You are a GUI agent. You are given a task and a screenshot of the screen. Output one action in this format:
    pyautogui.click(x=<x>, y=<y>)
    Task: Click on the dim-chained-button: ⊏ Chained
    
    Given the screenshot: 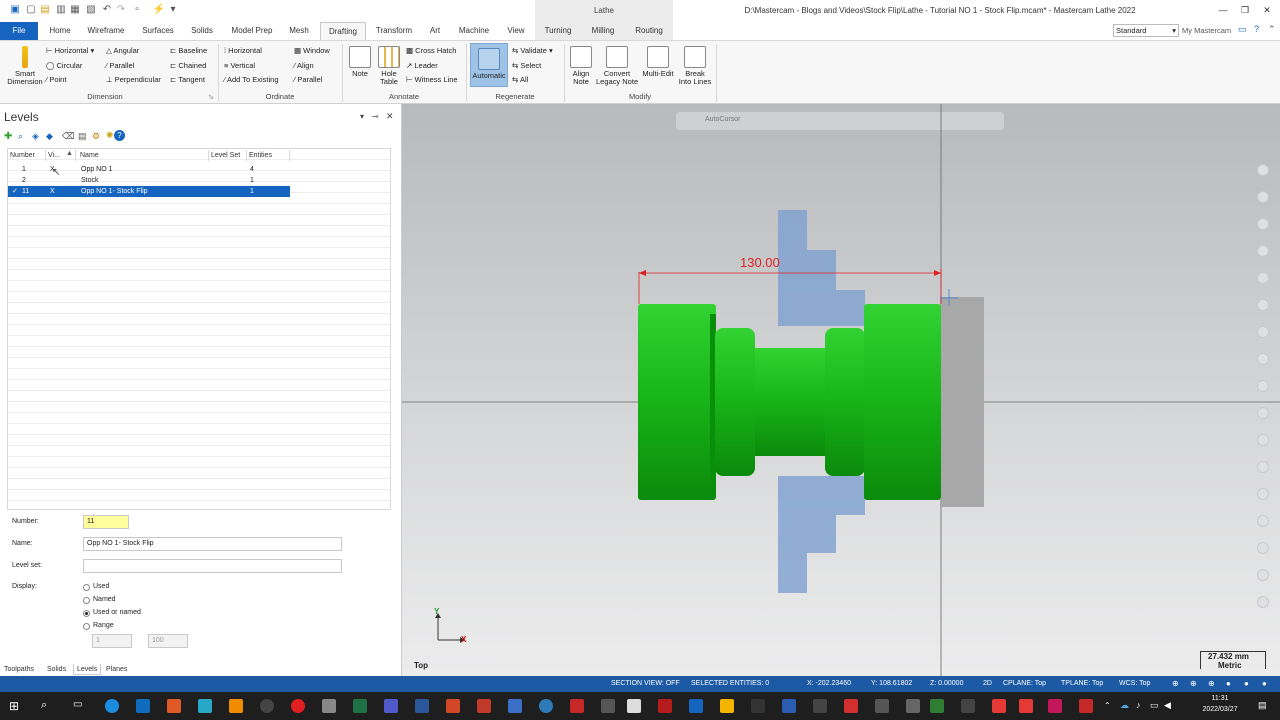 What is the action you would take?
    pyautogui.click(x=188, y=66)
    